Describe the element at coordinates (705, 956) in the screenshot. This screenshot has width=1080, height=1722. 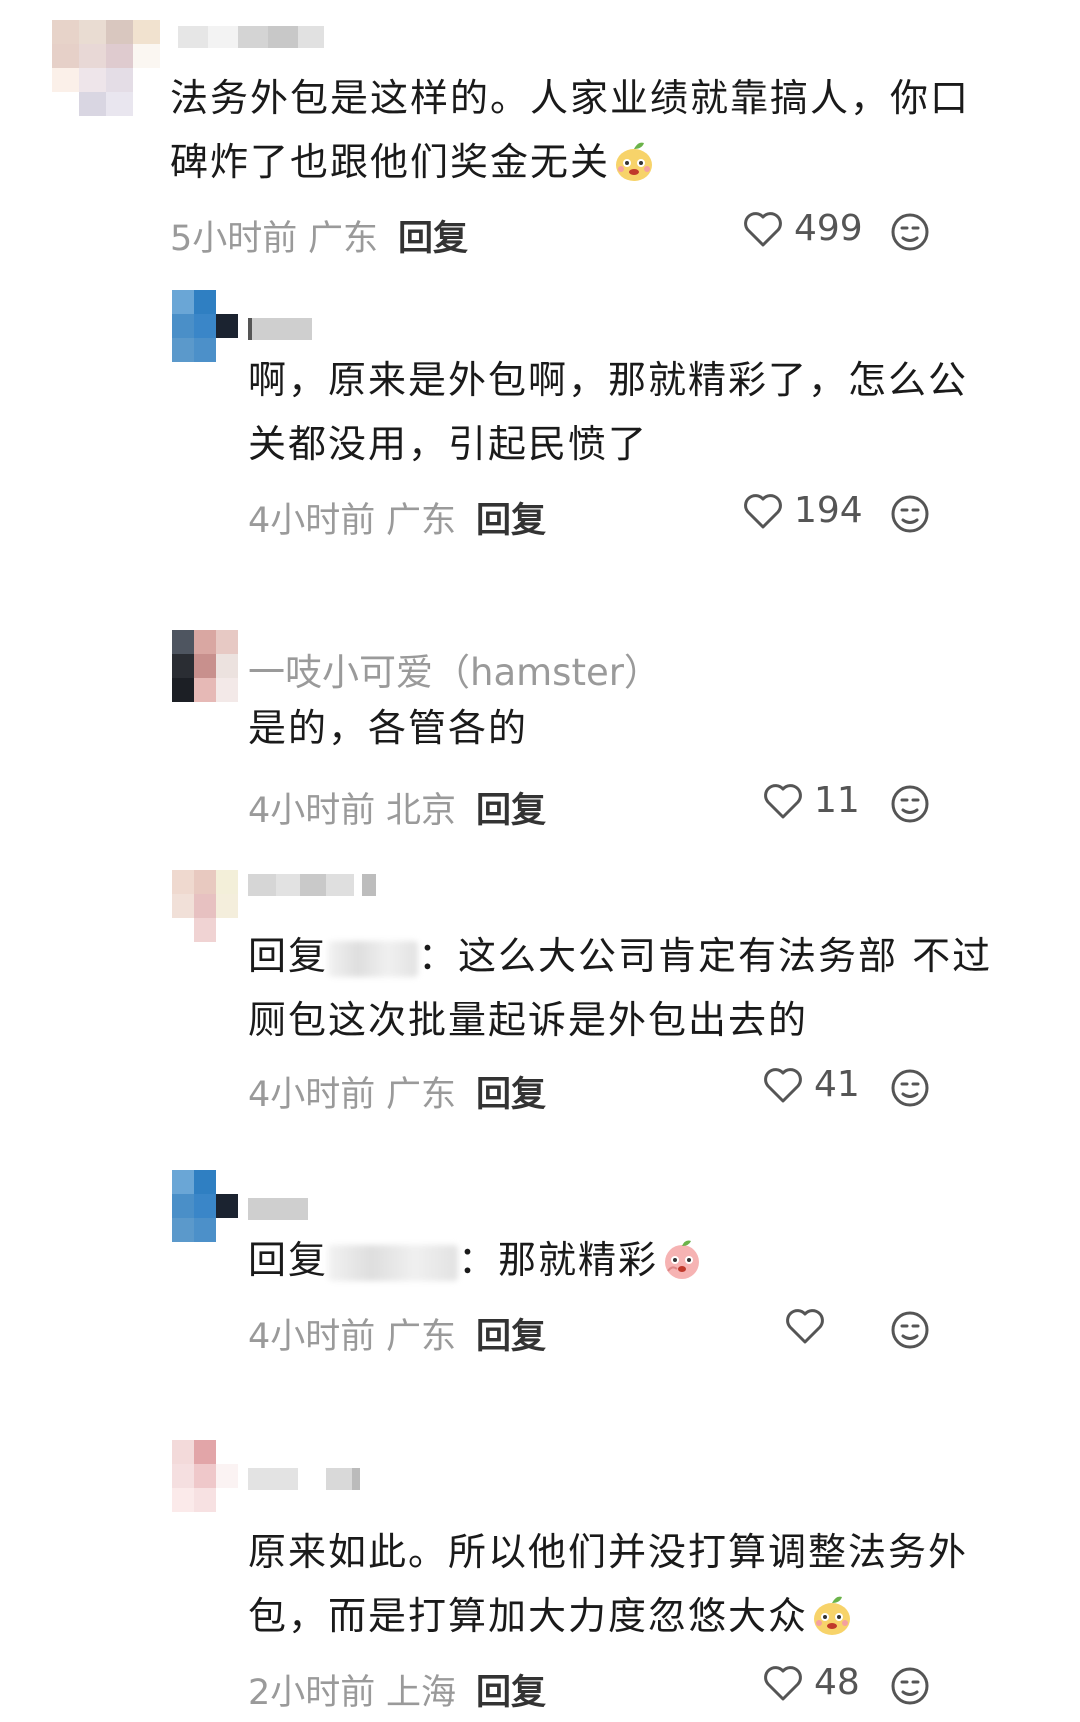
I see `comment-line-text: ：这么大公司肯定有法务部 不过` at that location.